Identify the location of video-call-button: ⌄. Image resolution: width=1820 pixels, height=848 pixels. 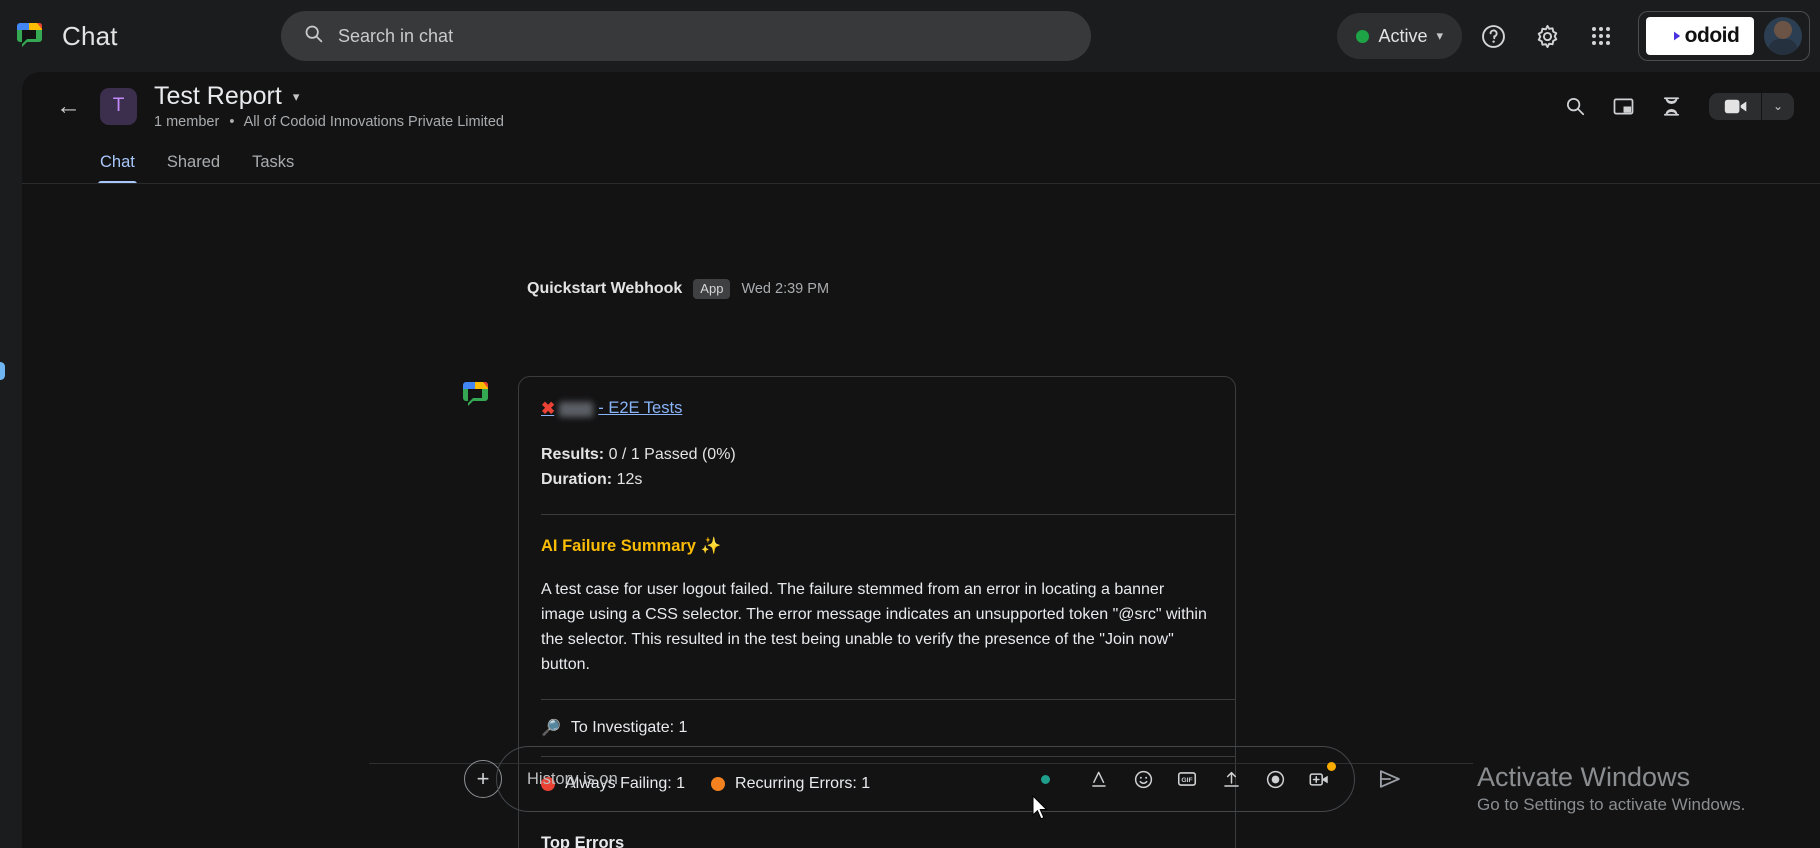
(1751, 106).